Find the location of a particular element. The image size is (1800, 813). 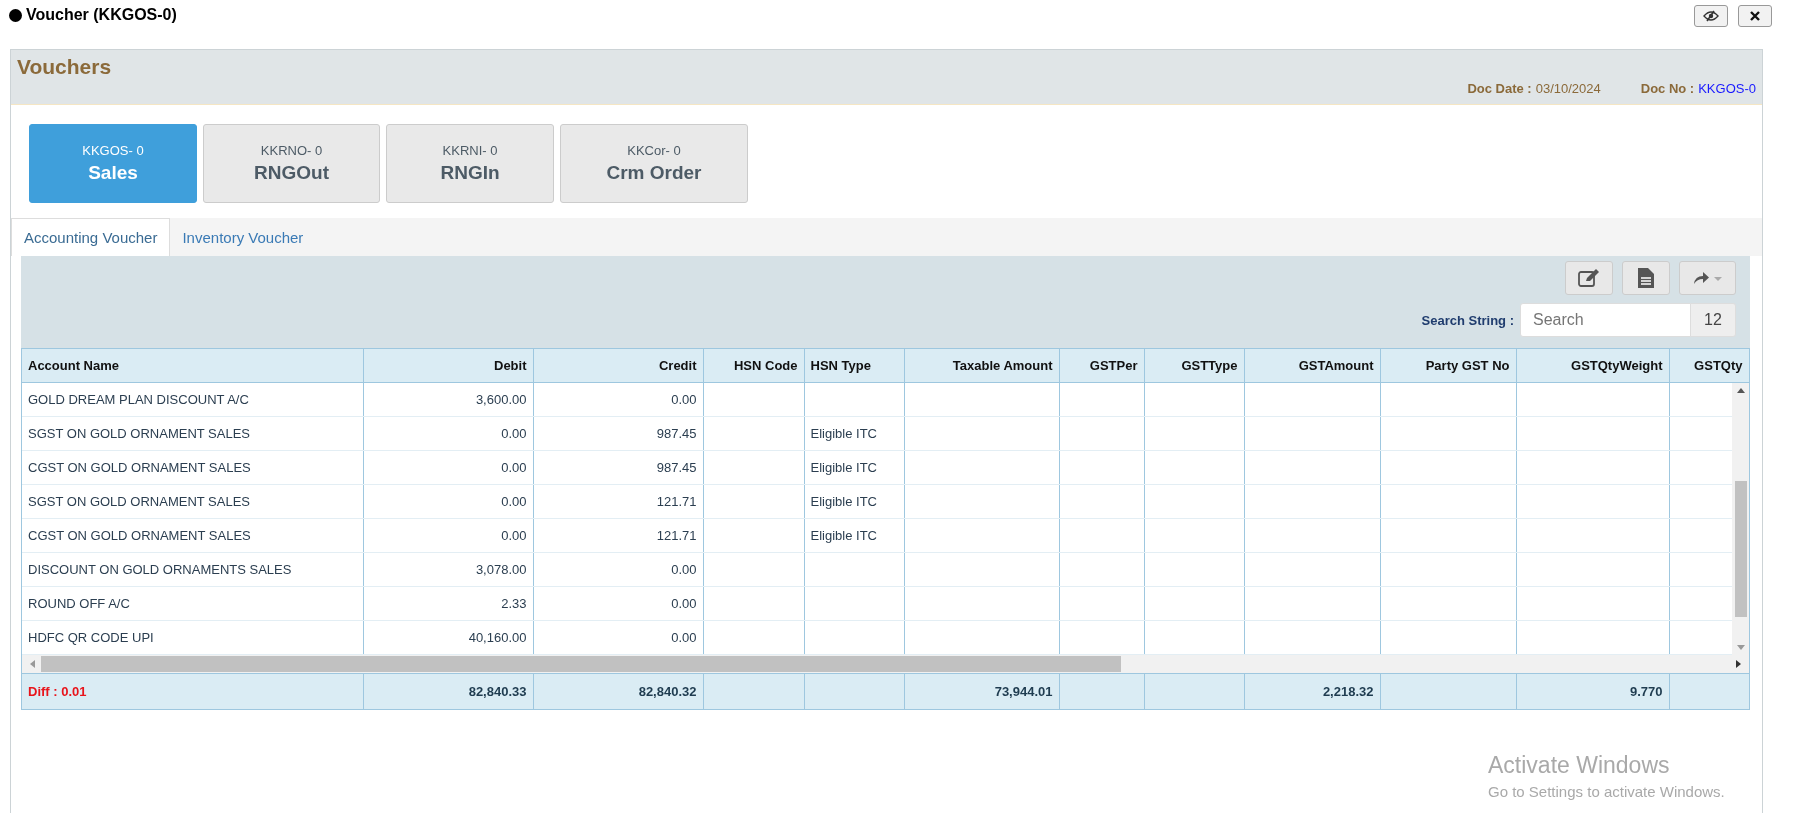

document-icon is located at coordinates (1646, 278).